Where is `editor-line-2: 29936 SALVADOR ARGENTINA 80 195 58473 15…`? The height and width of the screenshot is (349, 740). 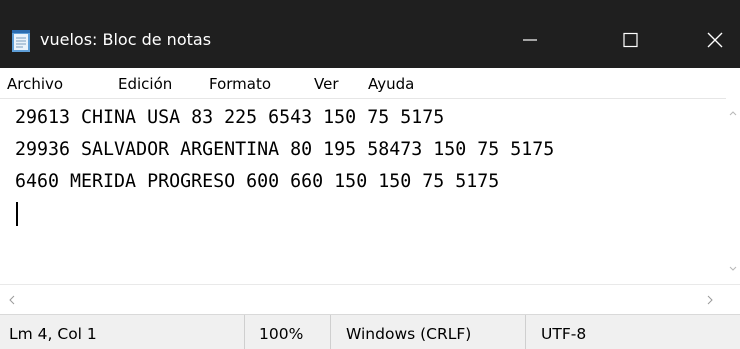 editor-line-2: 29936 SALVADOR ARGENTINA 80 195 58473 15… is located at coordinates (284, 150).